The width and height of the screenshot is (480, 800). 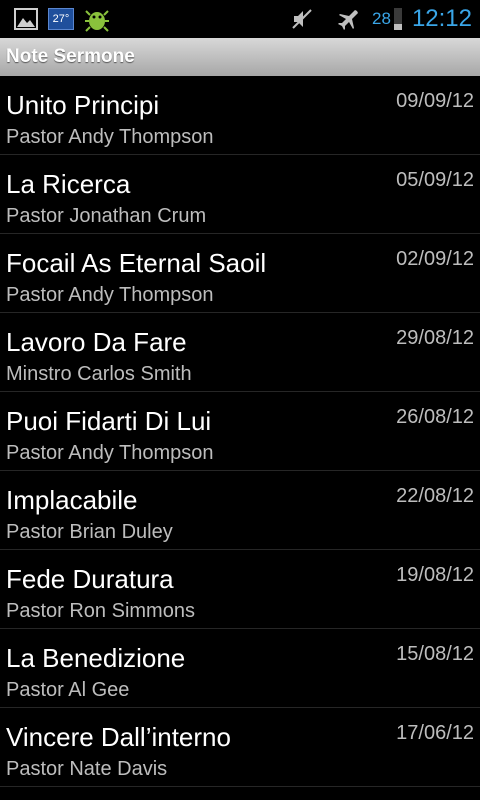 What do you see at coordinates (68, 184) in the screenshot?
I see `sermon-title: La Ricerca` at bounding box center [68, 184].